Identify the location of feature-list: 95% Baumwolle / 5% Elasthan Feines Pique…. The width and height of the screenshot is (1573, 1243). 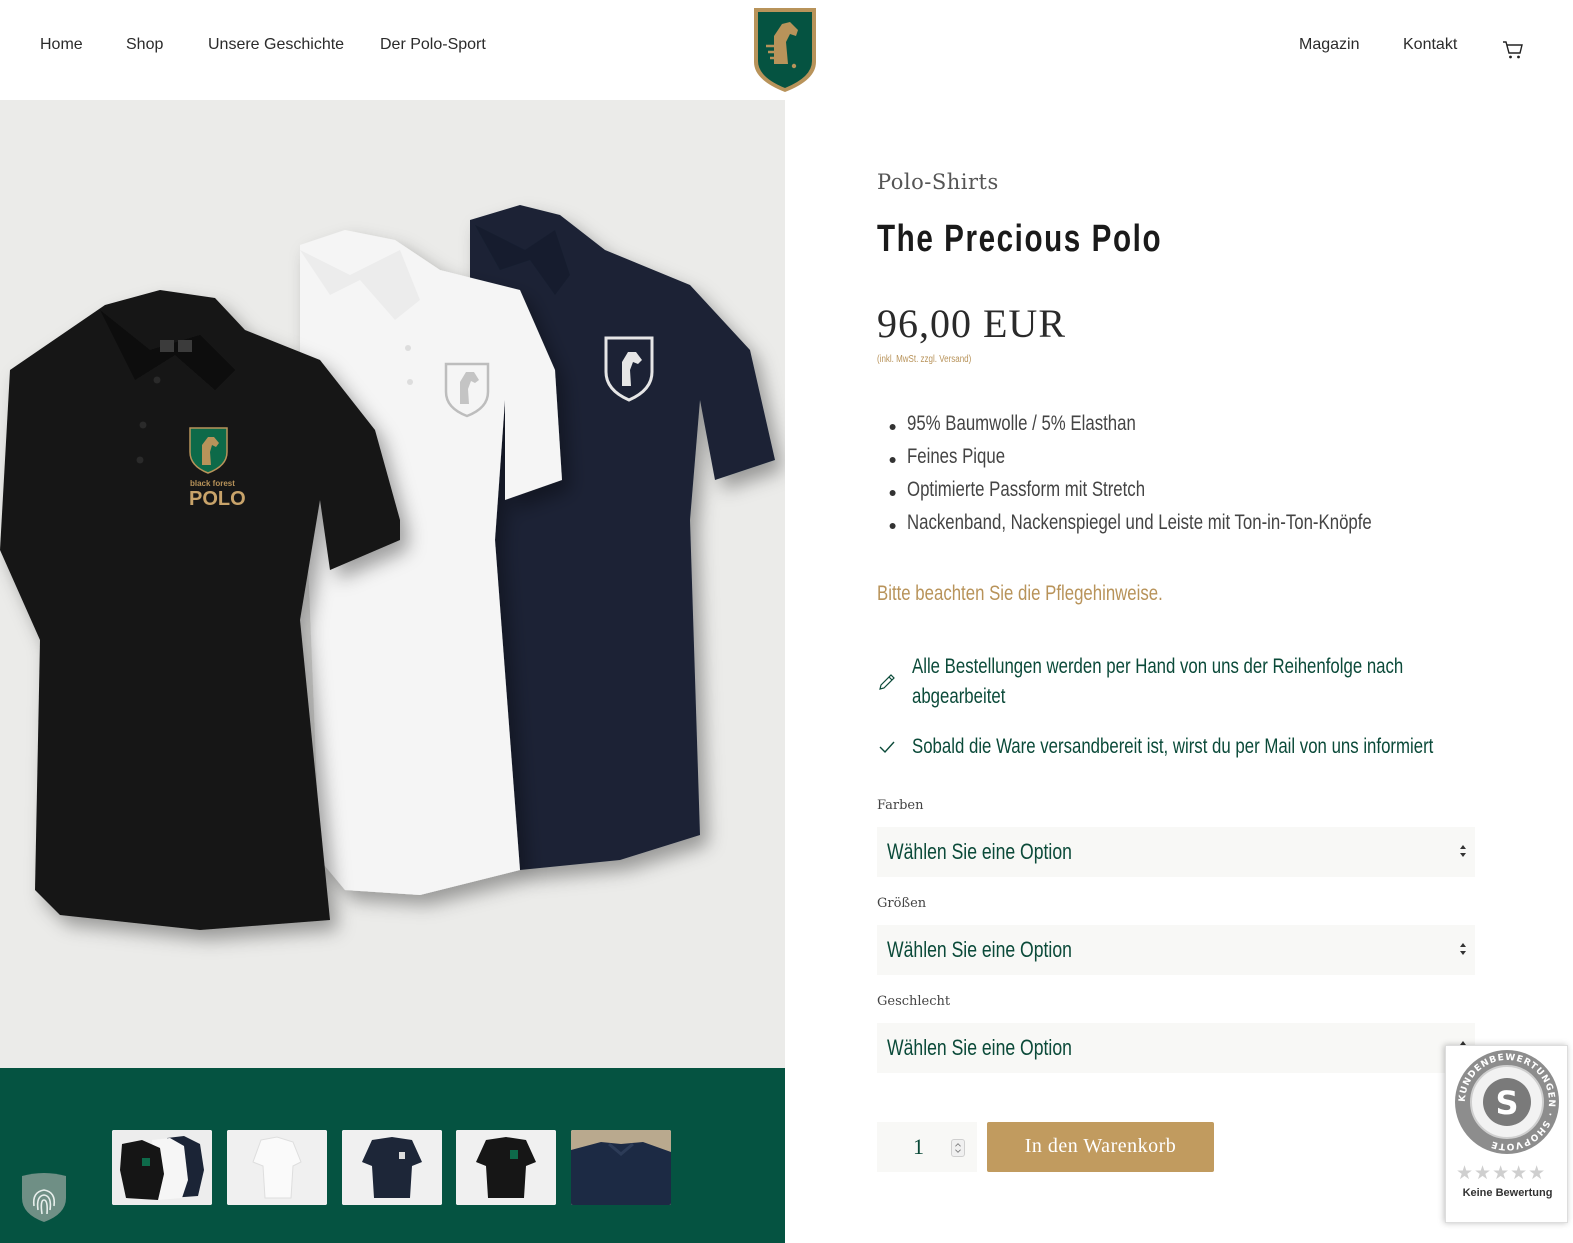
(1197, 478).